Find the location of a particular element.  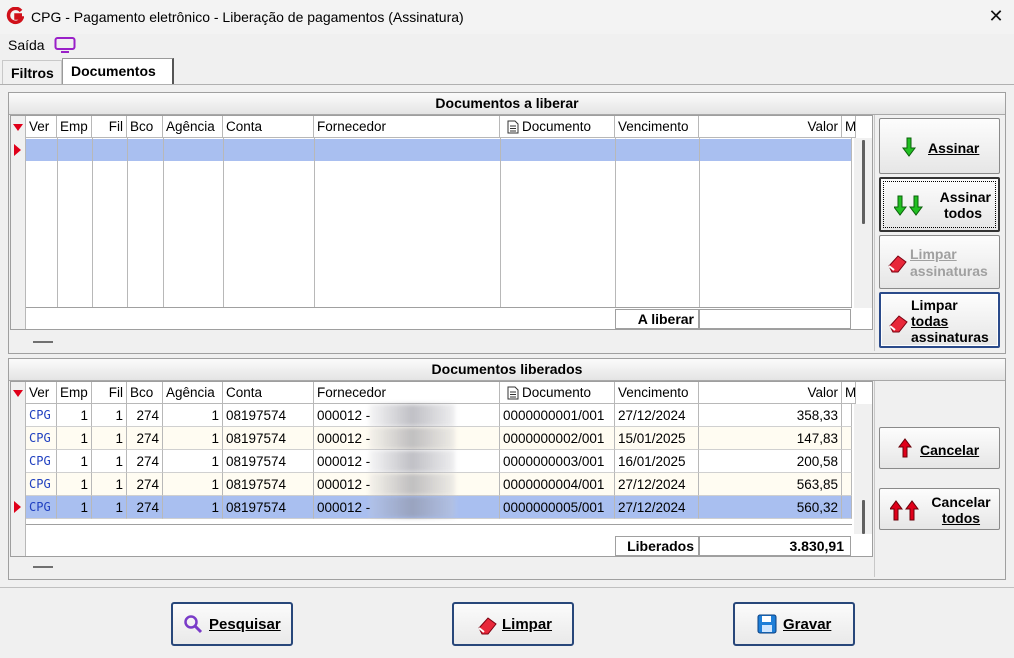

cell-documento: 0000000001/001 is located at coordinates (557, 415).